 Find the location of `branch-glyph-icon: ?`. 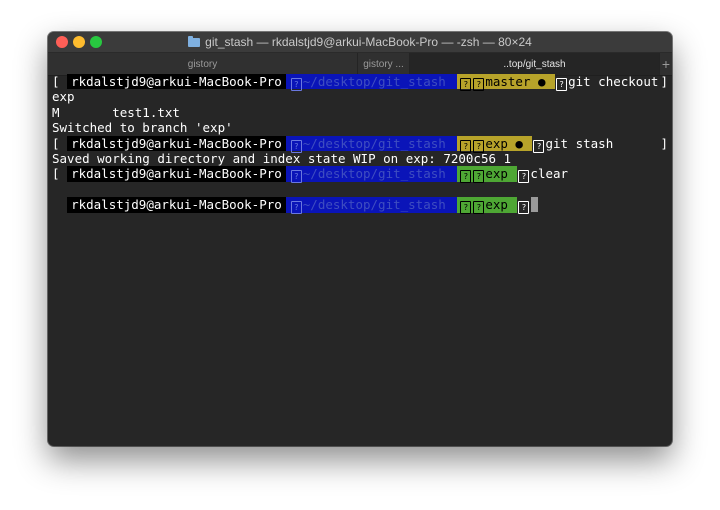

branch-glyph-icon: ? is located at coordinates (479, 208).